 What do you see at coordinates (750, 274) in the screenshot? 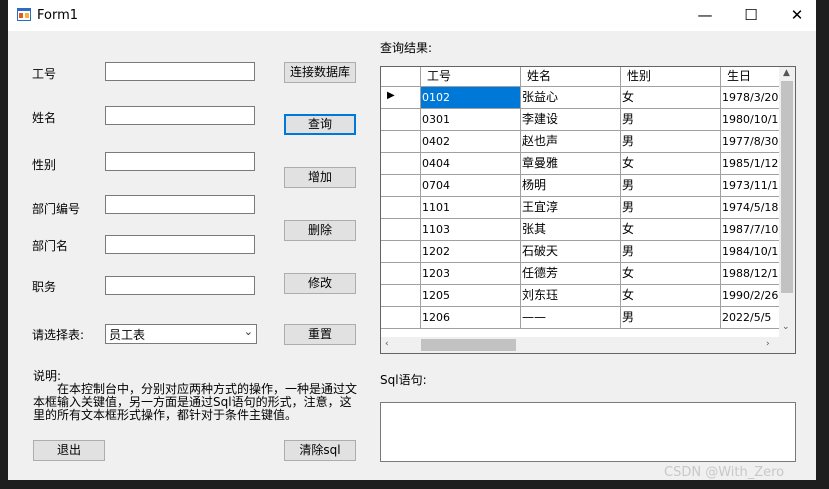
I see `grid-cell: 1988/12/1` at bounding box center [750, 274].